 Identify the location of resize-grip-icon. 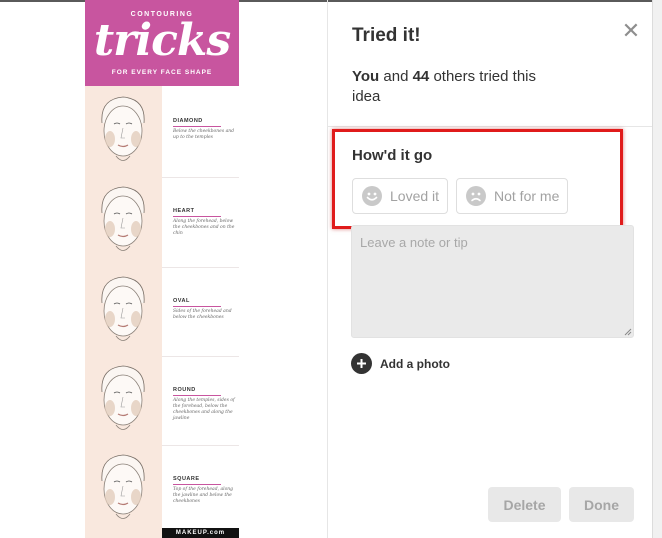
(628, 332).